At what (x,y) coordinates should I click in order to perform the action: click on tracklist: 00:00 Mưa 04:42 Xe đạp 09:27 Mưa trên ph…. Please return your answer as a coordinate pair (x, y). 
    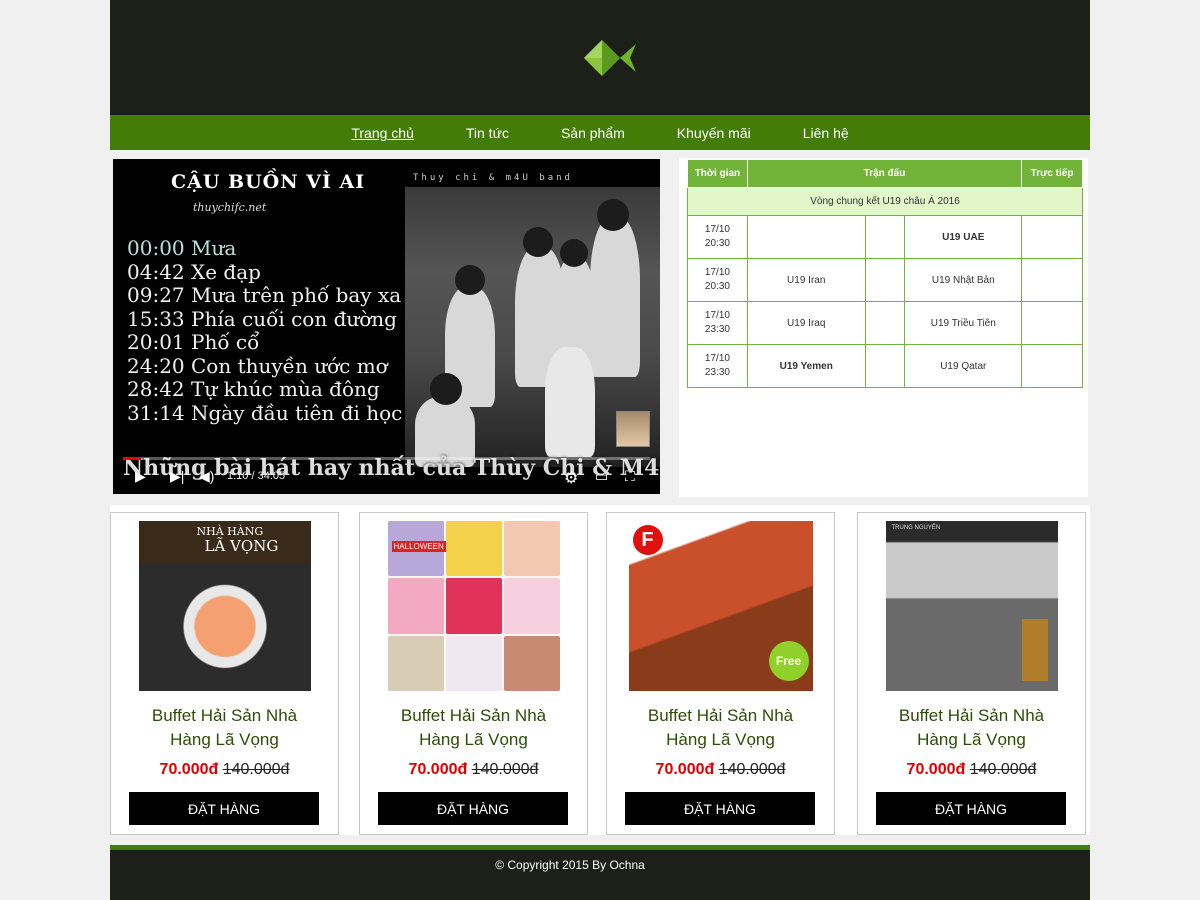
    Looking at the image, I should click on (265, 330).